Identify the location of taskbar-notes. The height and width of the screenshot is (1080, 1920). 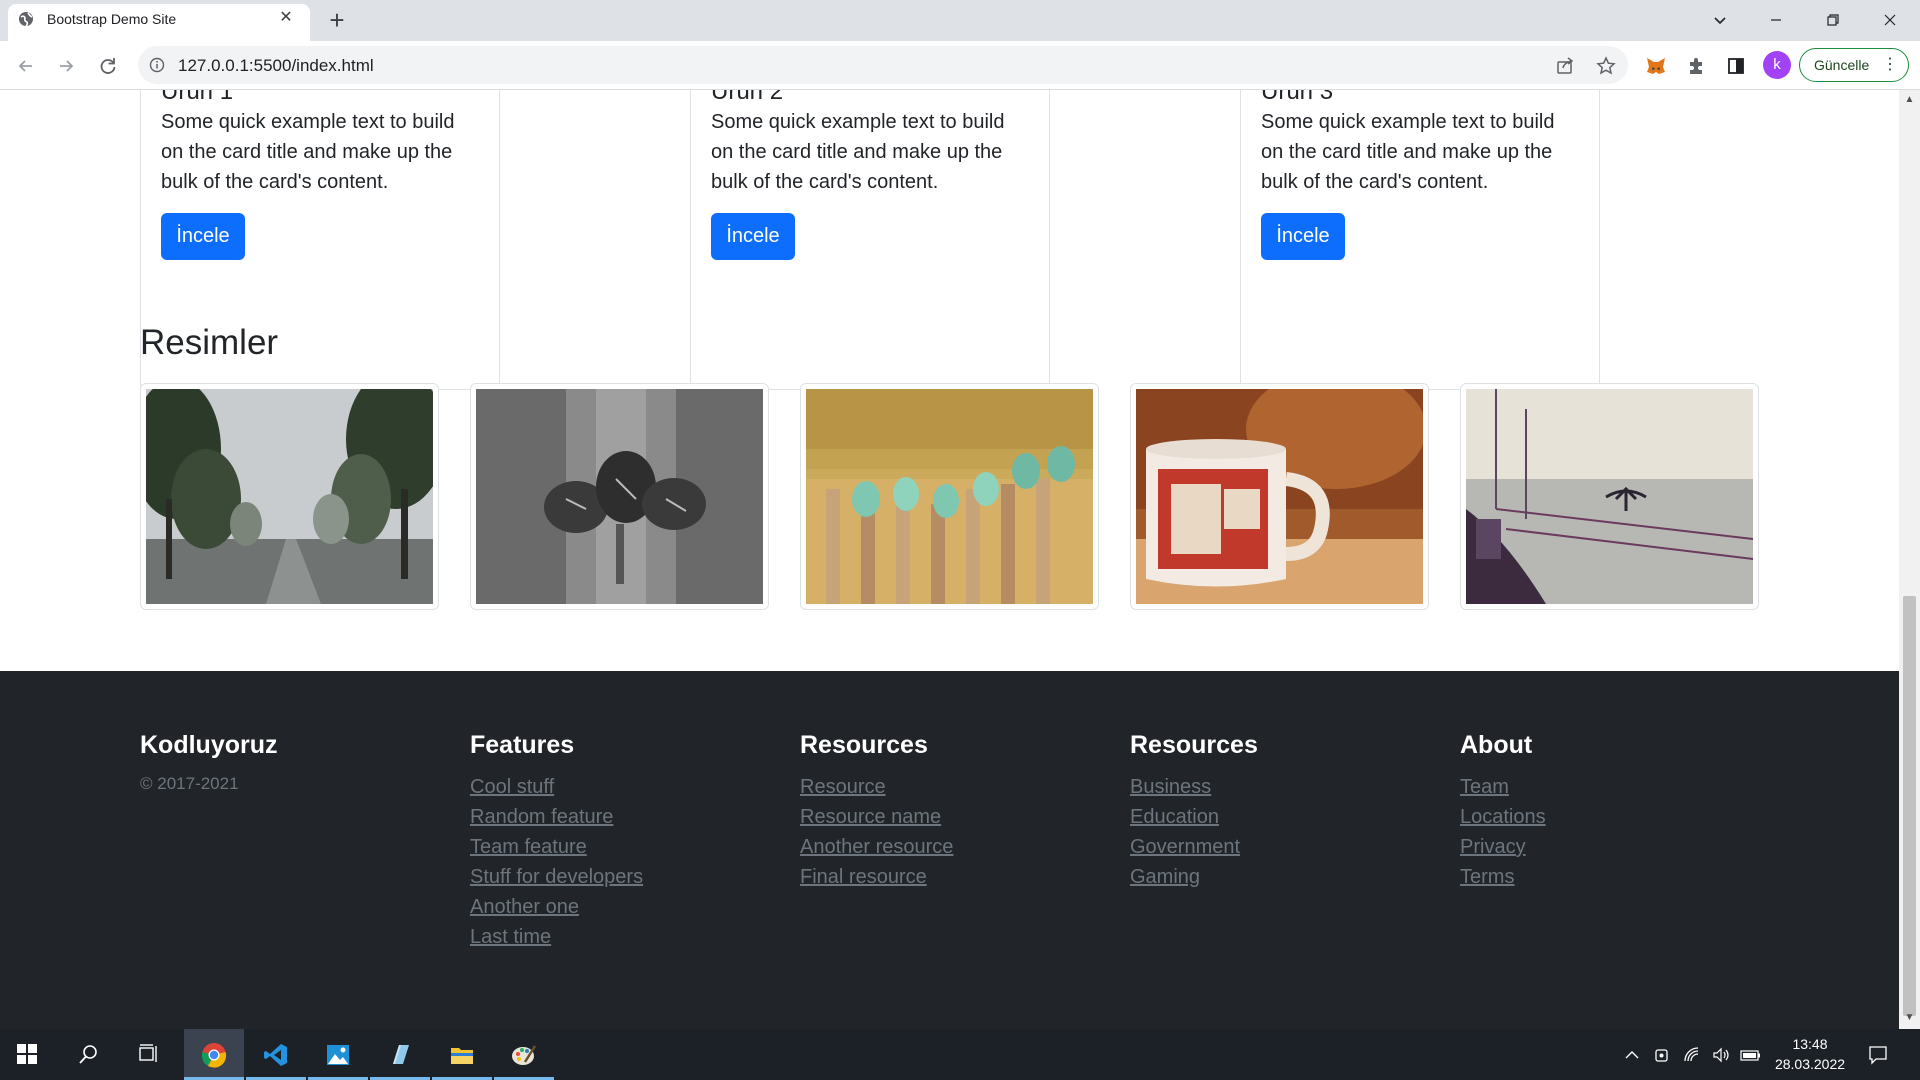
(400, 1054).